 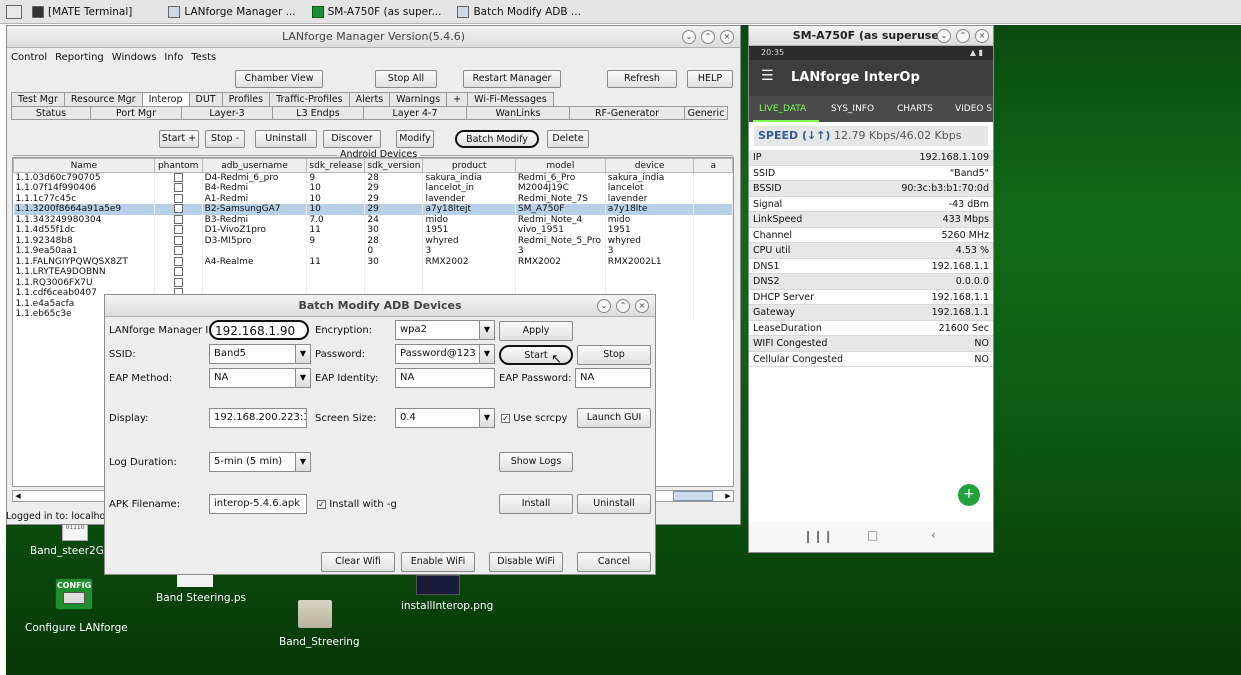 What do you see at coordinates (512, 79) in the screenshot?
I see `restart-manager-button: Restart Manager` at bounding box center [512, 79].